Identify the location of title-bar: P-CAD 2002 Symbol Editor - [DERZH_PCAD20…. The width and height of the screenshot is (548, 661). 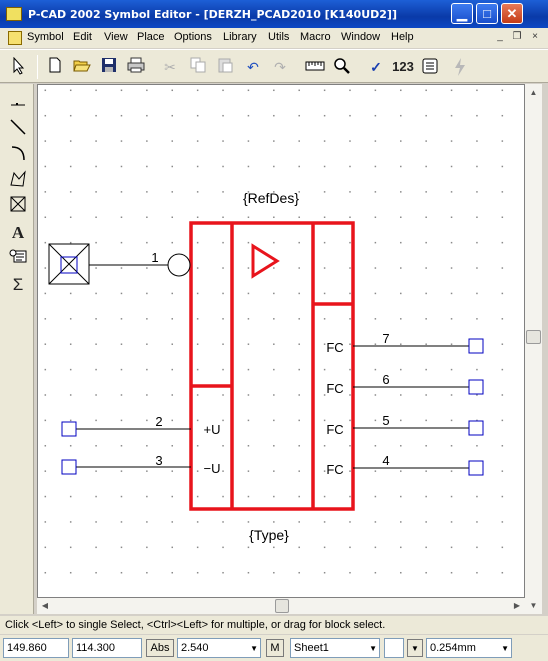
(274, 14).